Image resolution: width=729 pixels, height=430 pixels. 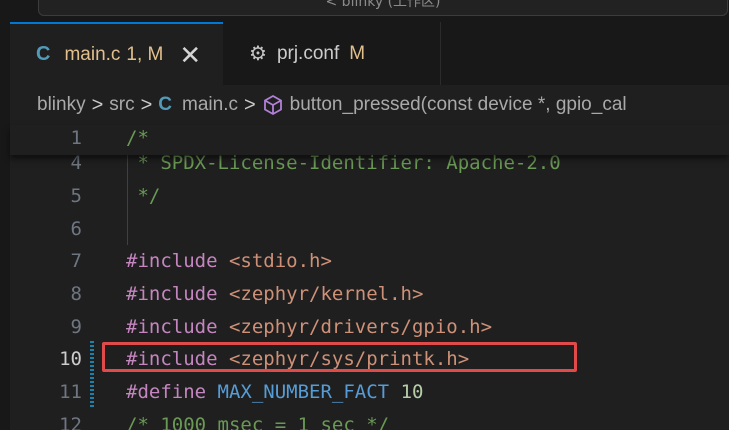 What do you see at coordinates (339, 357) in the screenshot?
I see `annotation-highlight-box` at bounding box center [339, 357].